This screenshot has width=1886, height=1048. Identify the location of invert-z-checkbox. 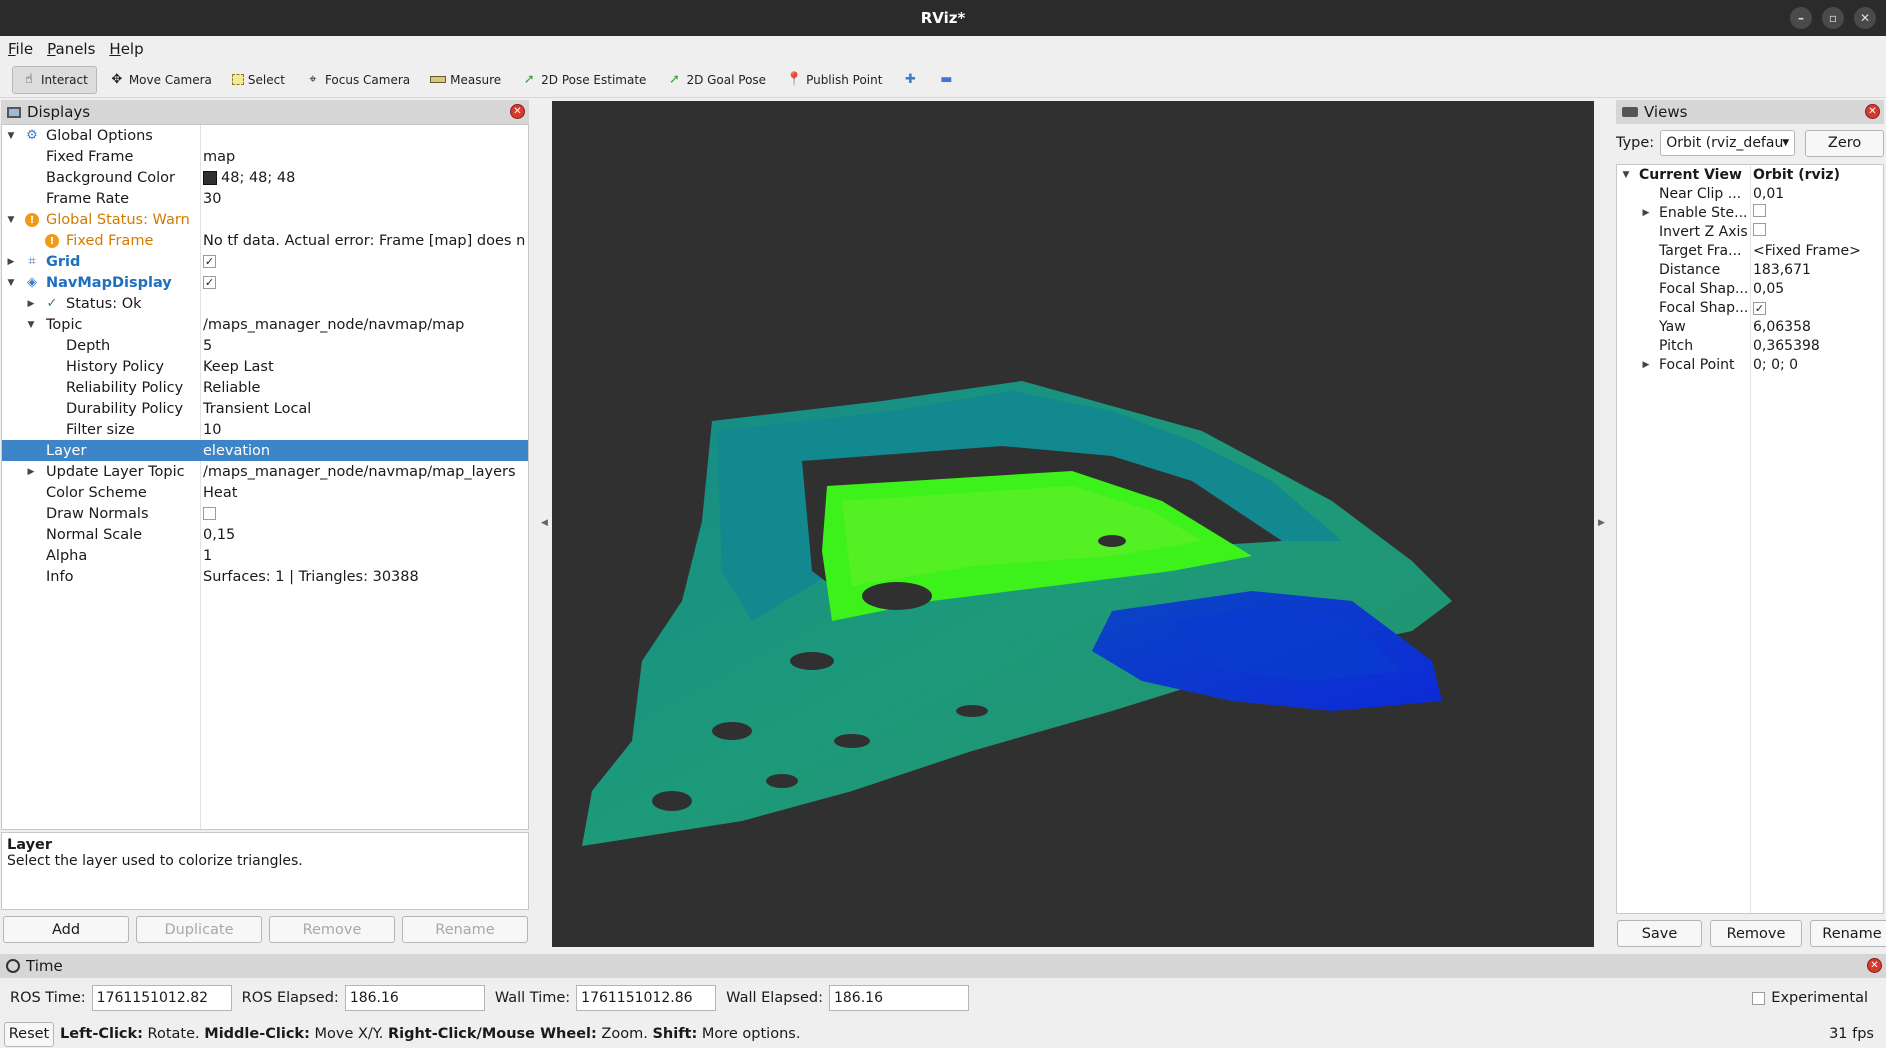
(1759, 229).